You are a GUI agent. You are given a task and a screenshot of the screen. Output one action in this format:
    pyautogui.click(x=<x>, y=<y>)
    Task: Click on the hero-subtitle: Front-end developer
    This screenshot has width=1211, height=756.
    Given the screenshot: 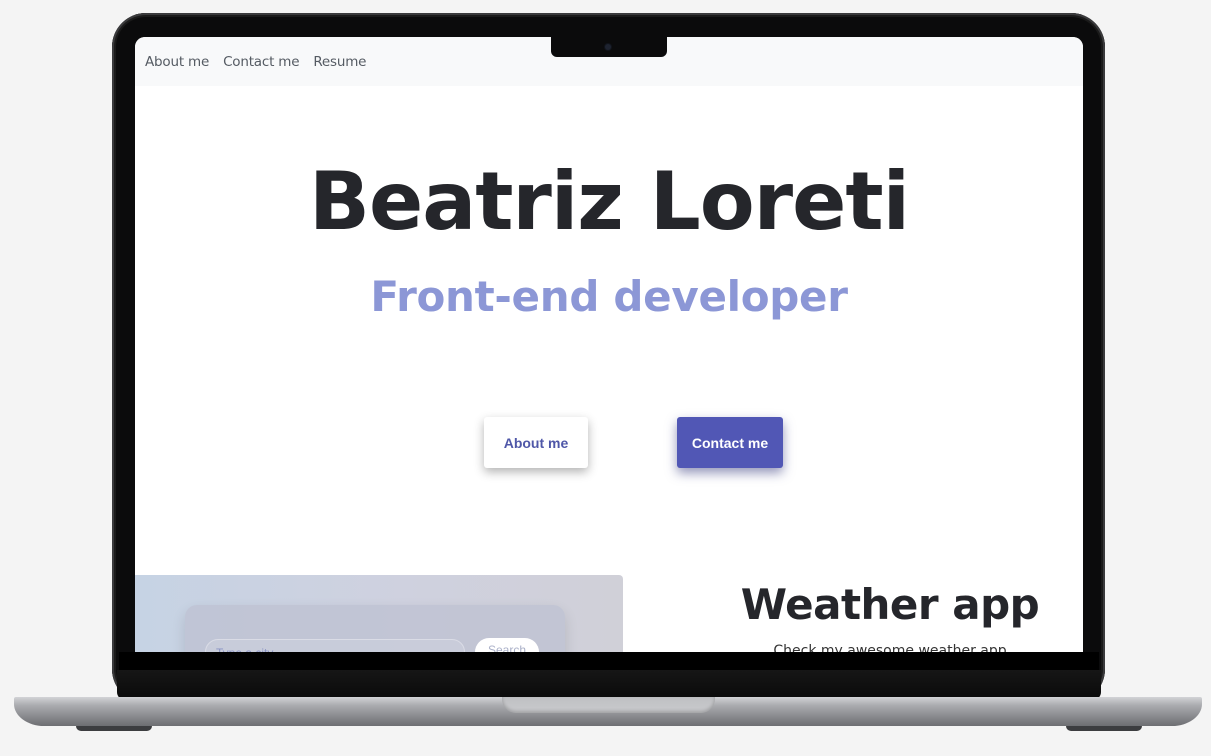 What is the action you would take?
    pyautogui.click(x=609, y=296)
    